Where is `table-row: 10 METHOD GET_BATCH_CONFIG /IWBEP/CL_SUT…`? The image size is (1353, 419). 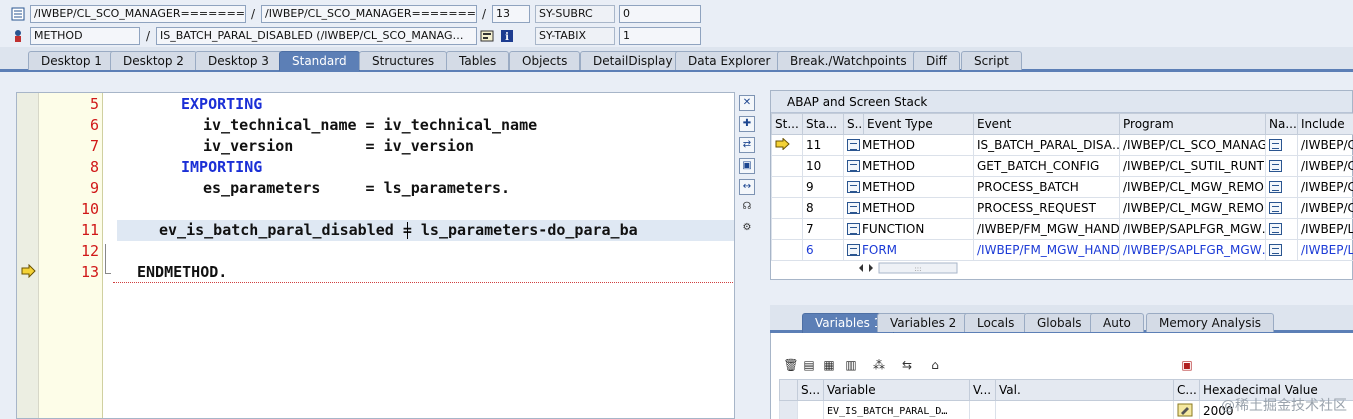
table-row: 10 METHOD GET_BATCH_CONFIG /IWBEP/CL_SUT… is located at coordinates (1062, 166).